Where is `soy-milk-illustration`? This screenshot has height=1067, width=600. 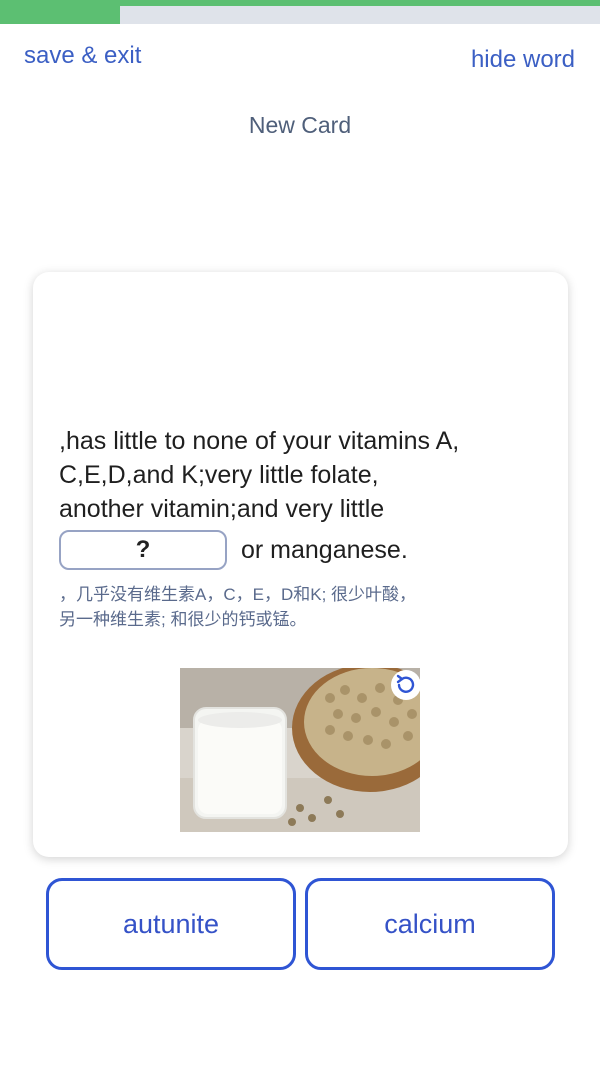 soy-milk-illustration is located at coordinates (300, 750).